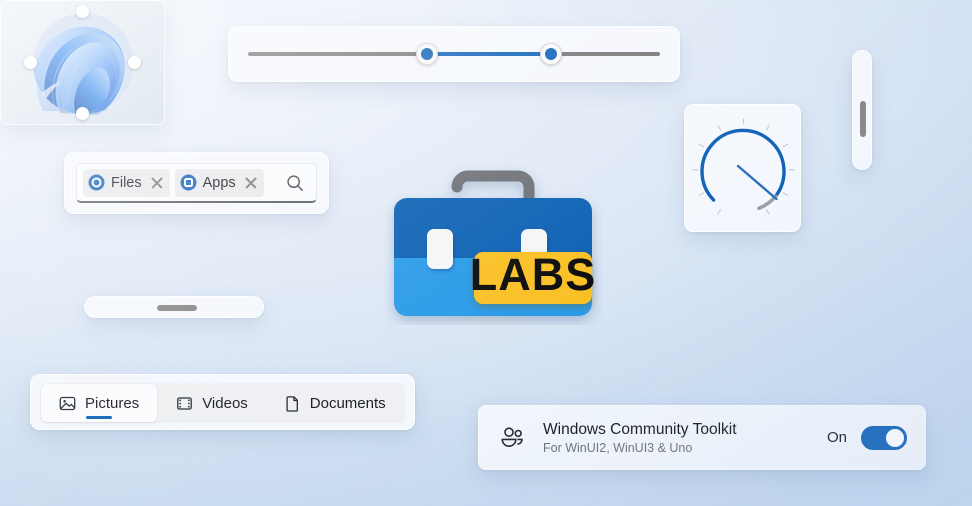 The image size is (972, 506). I want to click on token-chip-files: Files, so click(126, 182).